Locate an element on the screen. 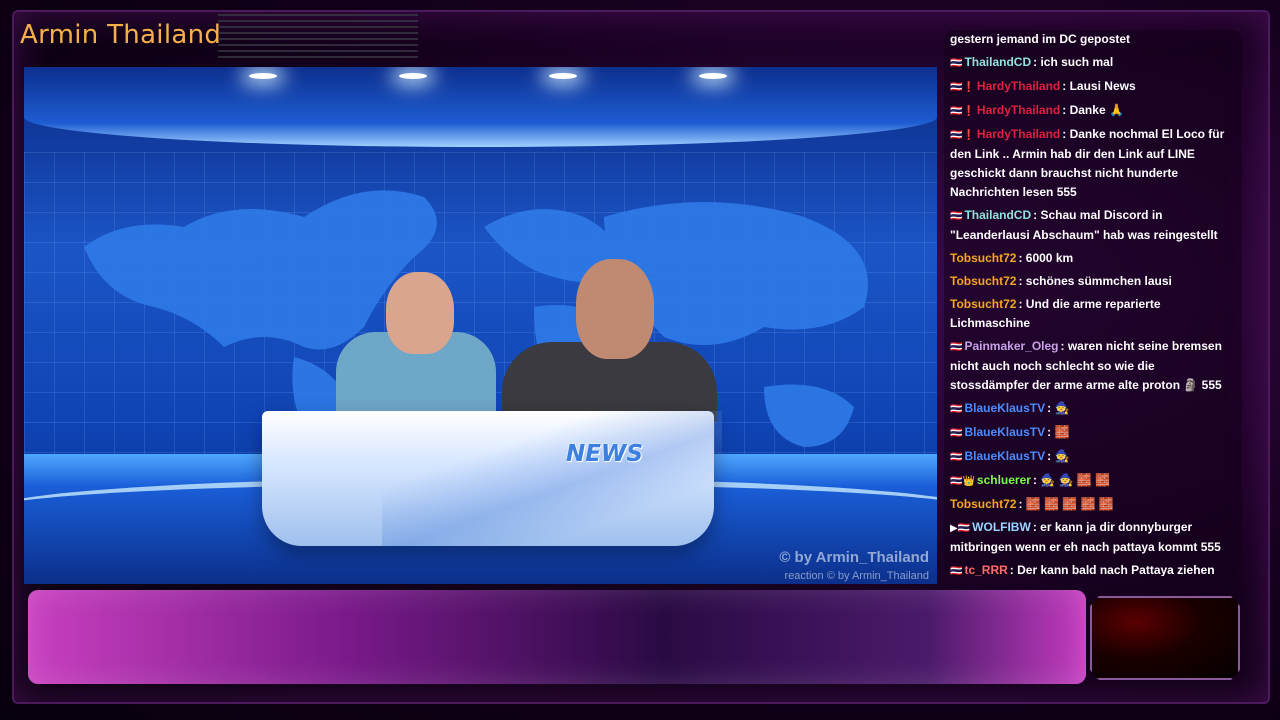  chat-text: : 🧱 🧱 🧱 🧱 🧱 is located at coordinates (1066, 504).